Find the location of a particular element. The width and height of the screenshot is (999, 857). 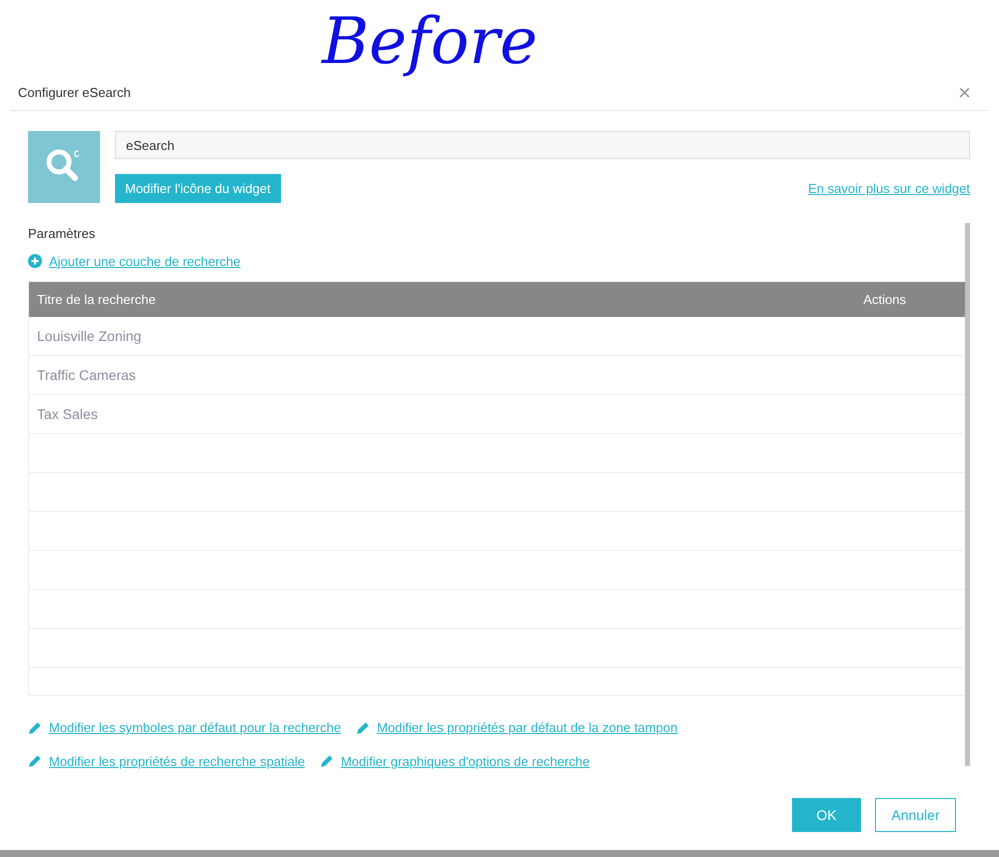

section-heading: Paramètres is located at coordinates (62, 234).